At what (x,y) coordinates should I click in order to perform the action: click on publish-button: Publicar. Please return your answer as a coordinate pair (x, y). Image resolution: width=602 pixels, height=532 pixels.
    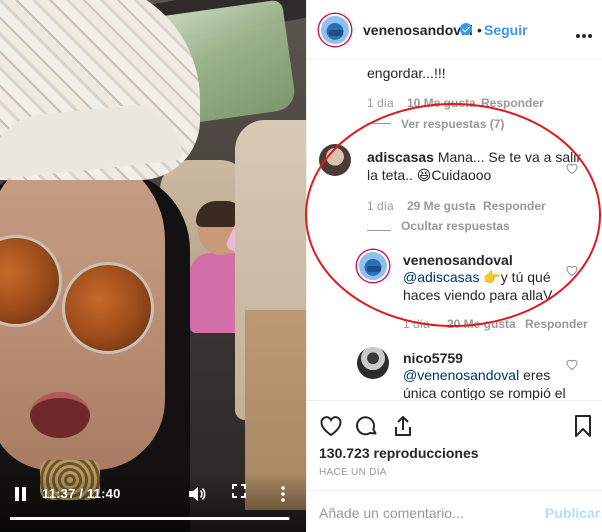
    Looking at the image, I should click on (572, 513).